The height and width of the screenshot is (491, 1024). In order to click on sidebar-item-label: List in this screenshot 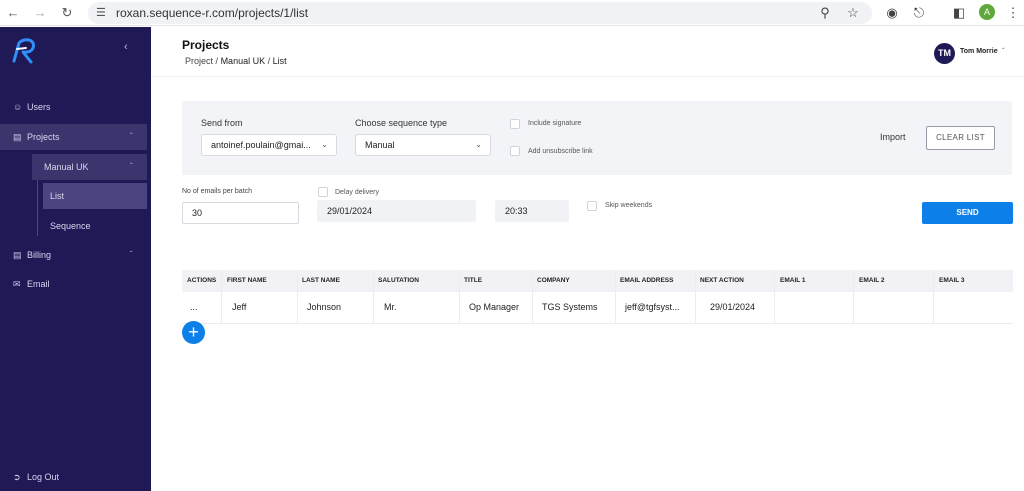, I will do `click(57, 196)`.